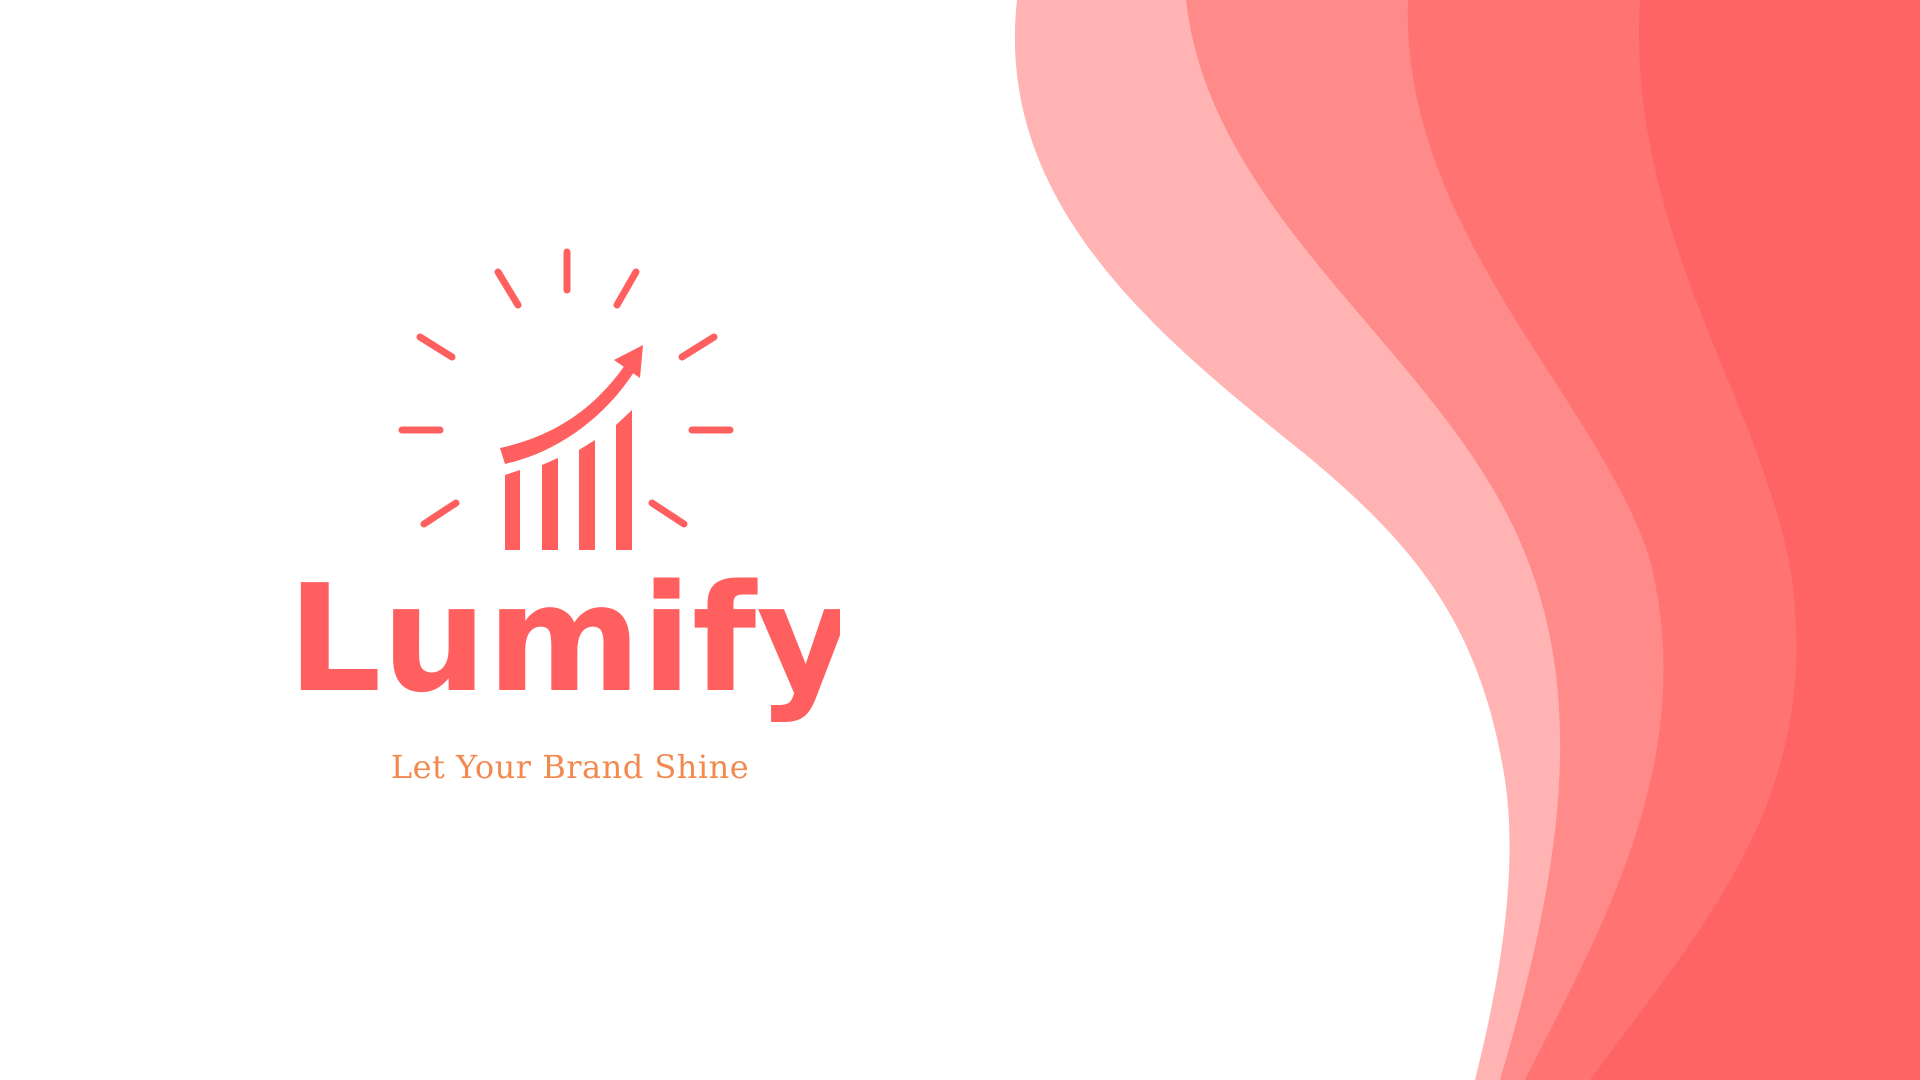  Describe the element at coordinates (566, 399) in the screenshot. I see `growth-chart-with-sun-rays-icon` at that location.